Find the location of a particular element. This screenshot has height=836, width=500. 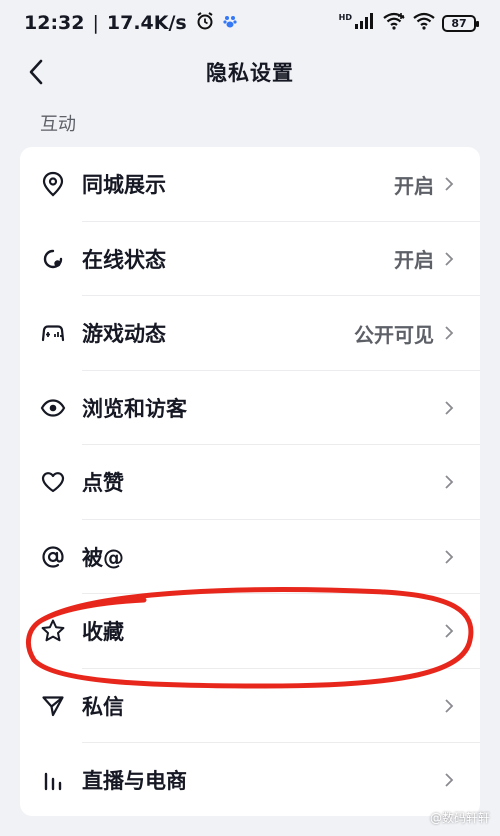

online-status-icon is located at coordinates (53, 259).